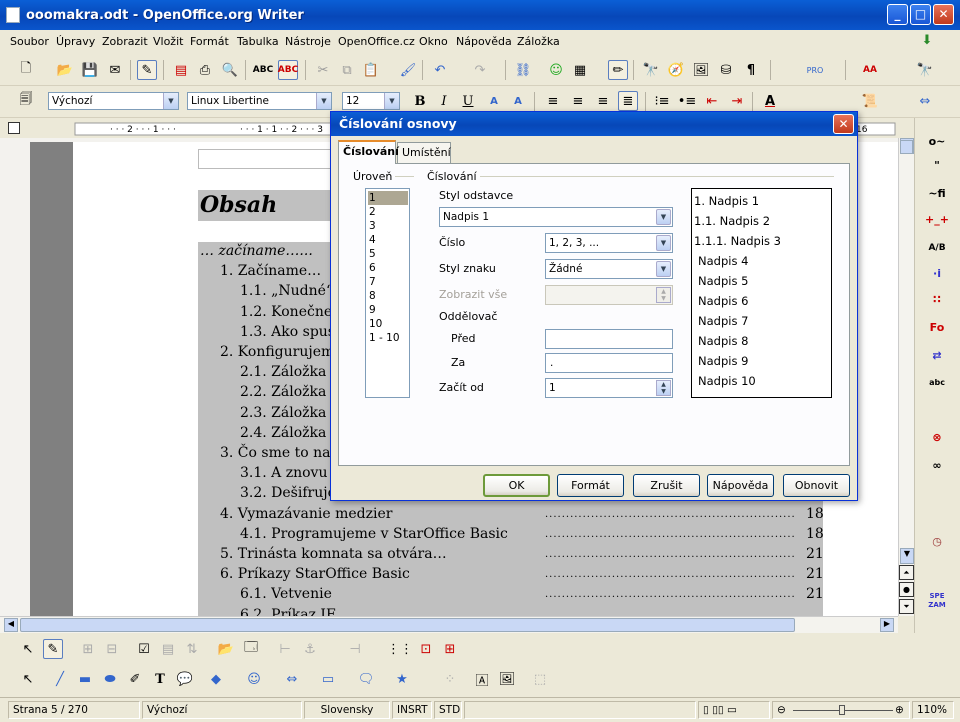 This screenshot has height=722, width=960. What do you see at coordinates (556, 70) in the screenshot?
I see `navigator-icon: ☺` at bounding box center [556, 70].